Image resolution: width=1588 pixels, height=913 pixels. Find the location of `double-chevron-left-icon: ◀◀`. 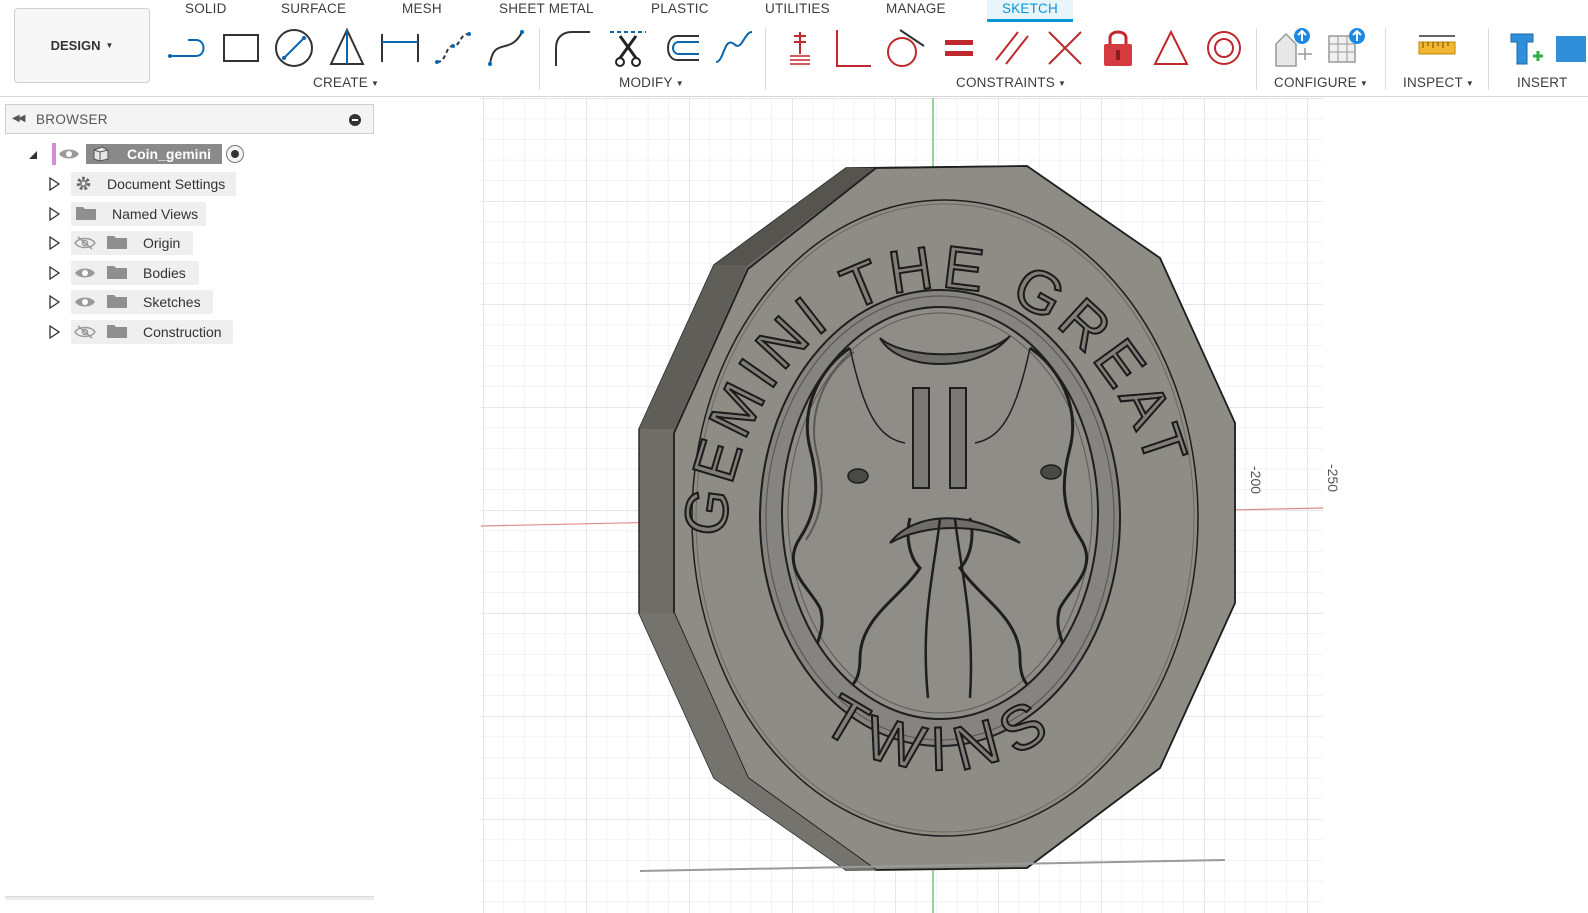

double-chevron-left-icon: ◀◀ is located at coordinates (18, 118).